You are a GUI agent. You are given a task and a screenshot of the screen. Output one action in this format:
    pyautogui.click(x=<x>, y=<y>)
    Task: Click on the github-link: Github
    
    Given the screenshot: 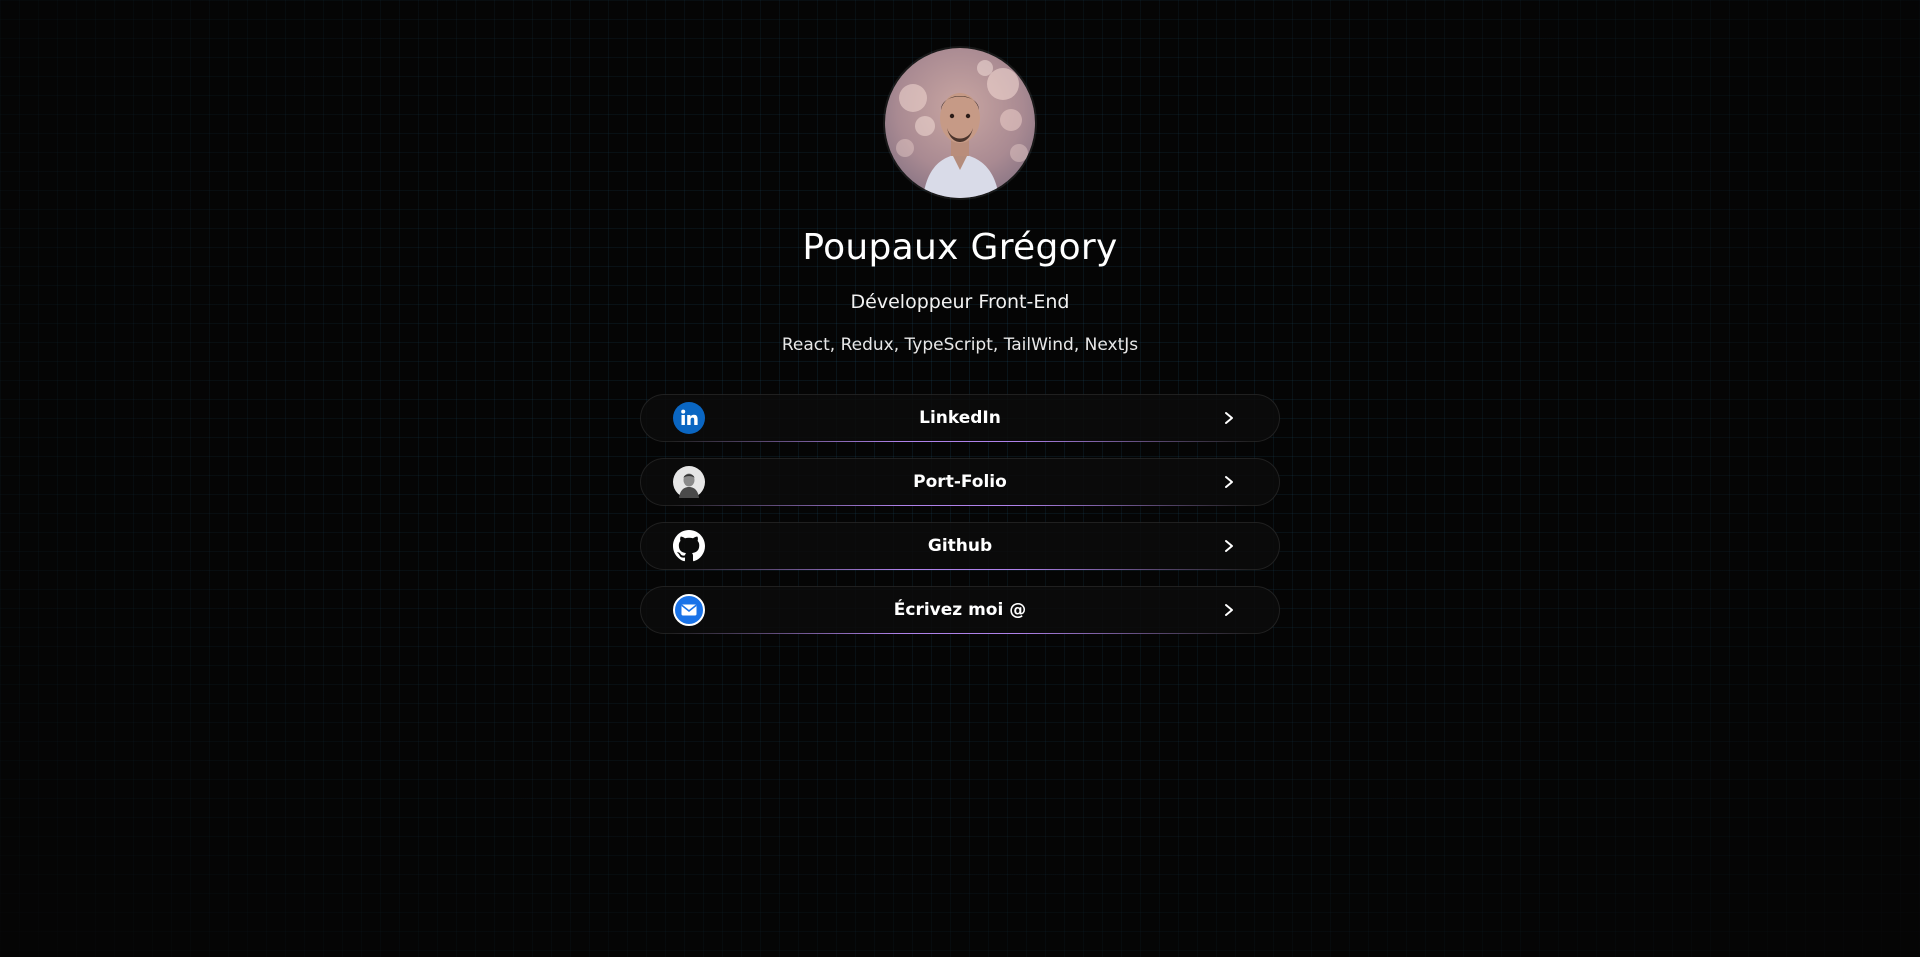 What is the action you would take?
    pyautogui.click(x=960, y=546)
    